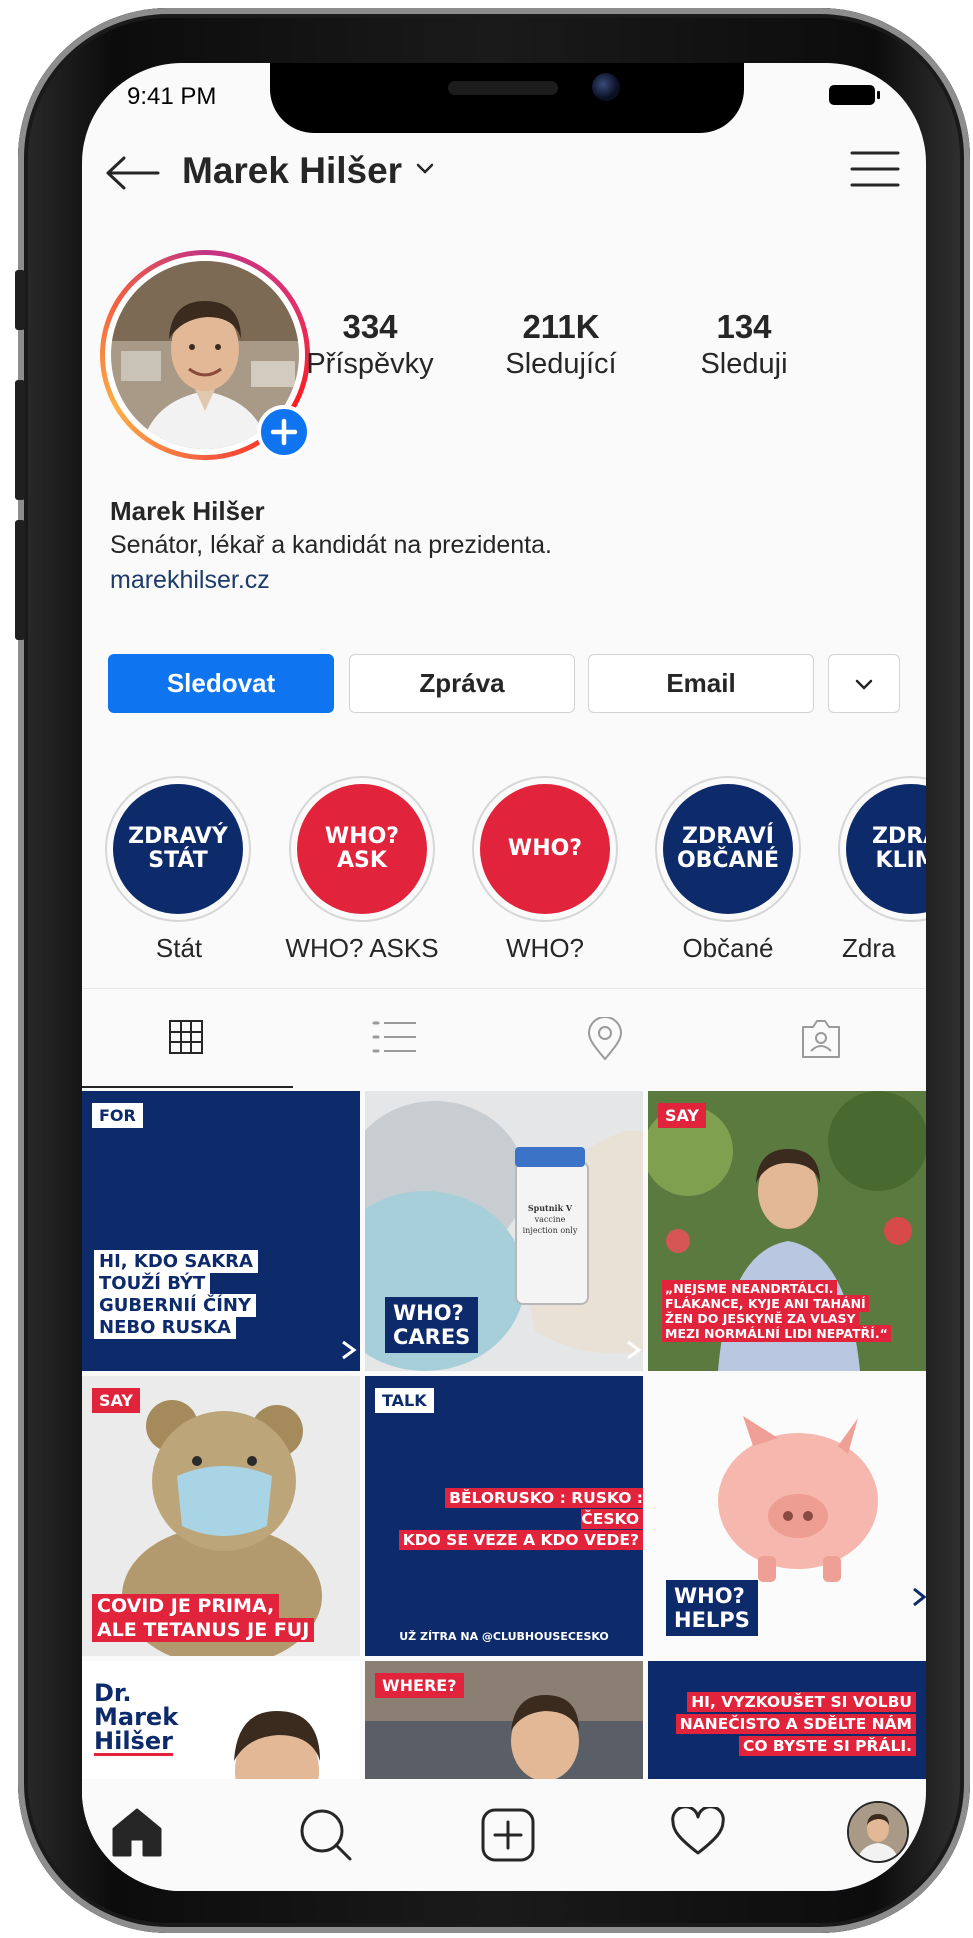 This screenshot has height=1938, width=973. I want to click on highlight-line: OBČANÉ, so click(728, 860).